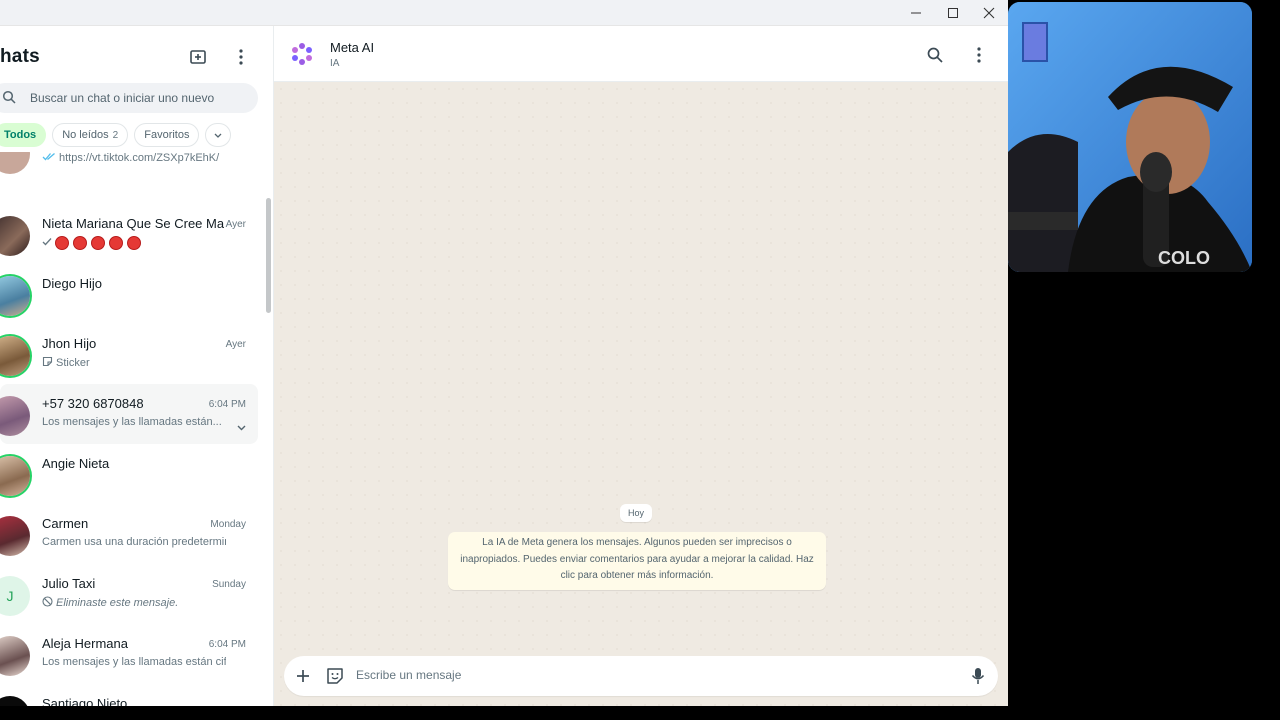  I want to click on conversation-header: Meta AI IA, so click(641, 54).